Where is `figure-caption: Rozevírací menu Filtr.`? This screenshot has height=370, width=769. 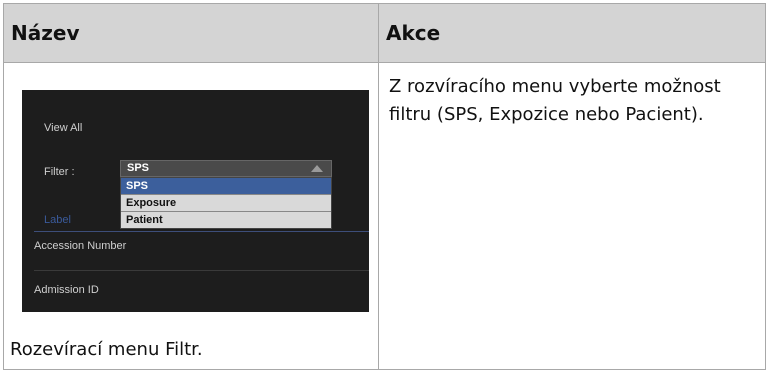
figure-caption: Rozevírací menu Filtr. is located at coordinates (106, 349).